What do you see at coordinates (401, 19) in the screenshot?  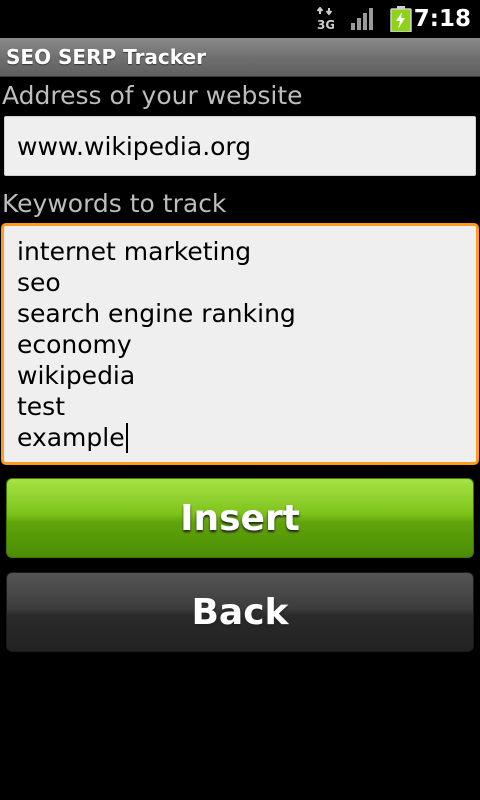 I see `battery-charging-icon` at bounding box center [401, 19].